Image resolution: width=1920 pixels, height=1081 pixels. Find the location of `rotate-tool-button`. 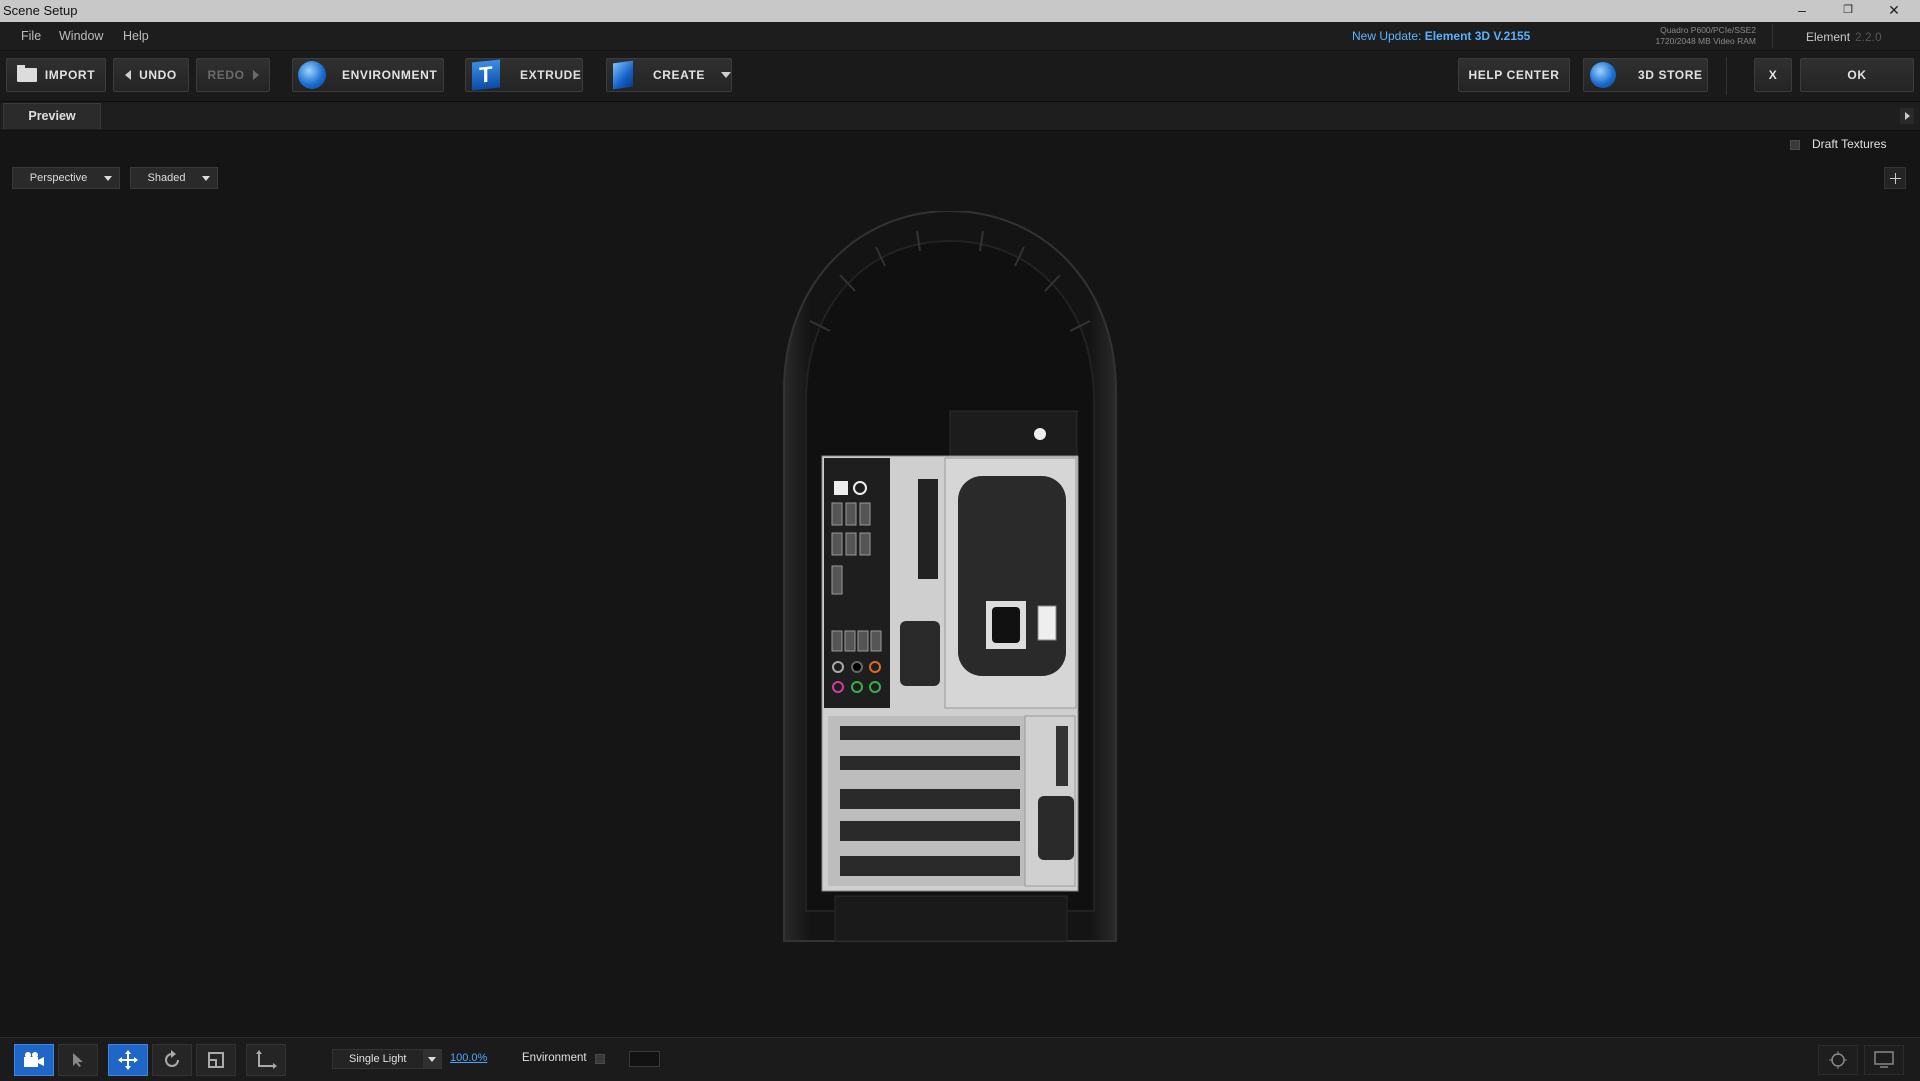

rotate-tool-button is located at coordinates (172, 1060).